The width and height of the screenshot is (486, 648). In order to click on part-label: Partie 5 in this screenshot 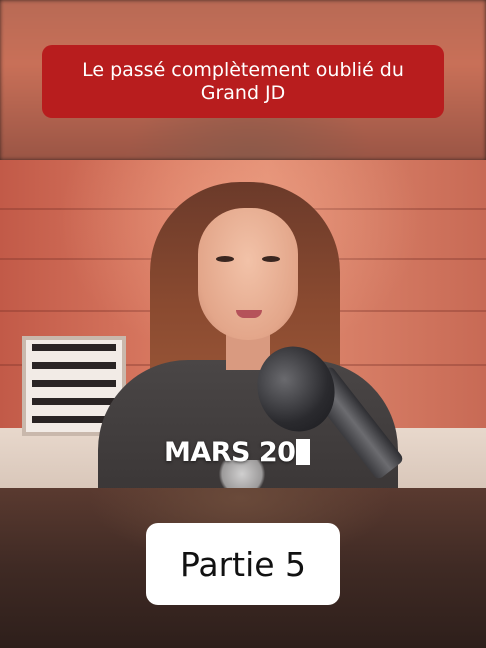, I will do `click(243, 564)`.